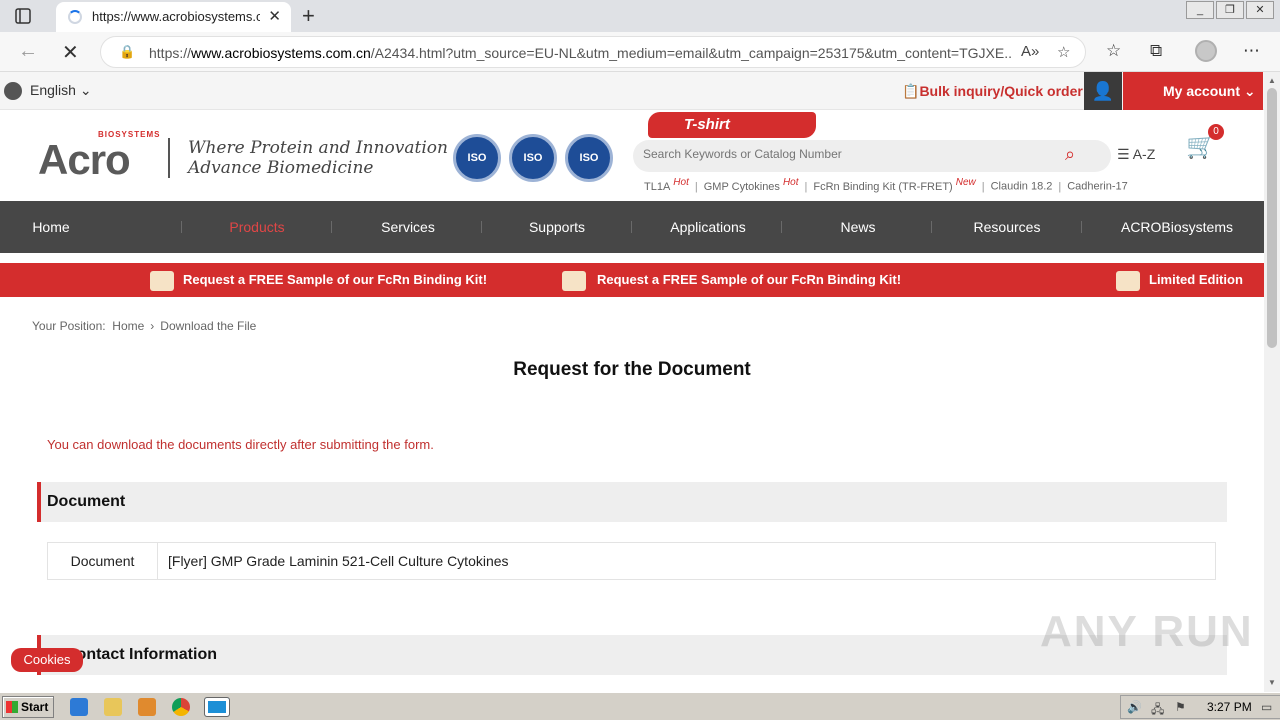  I want to click on browser-tab: https://www.acrobiosystems.cc ✕, so click(173, 17).